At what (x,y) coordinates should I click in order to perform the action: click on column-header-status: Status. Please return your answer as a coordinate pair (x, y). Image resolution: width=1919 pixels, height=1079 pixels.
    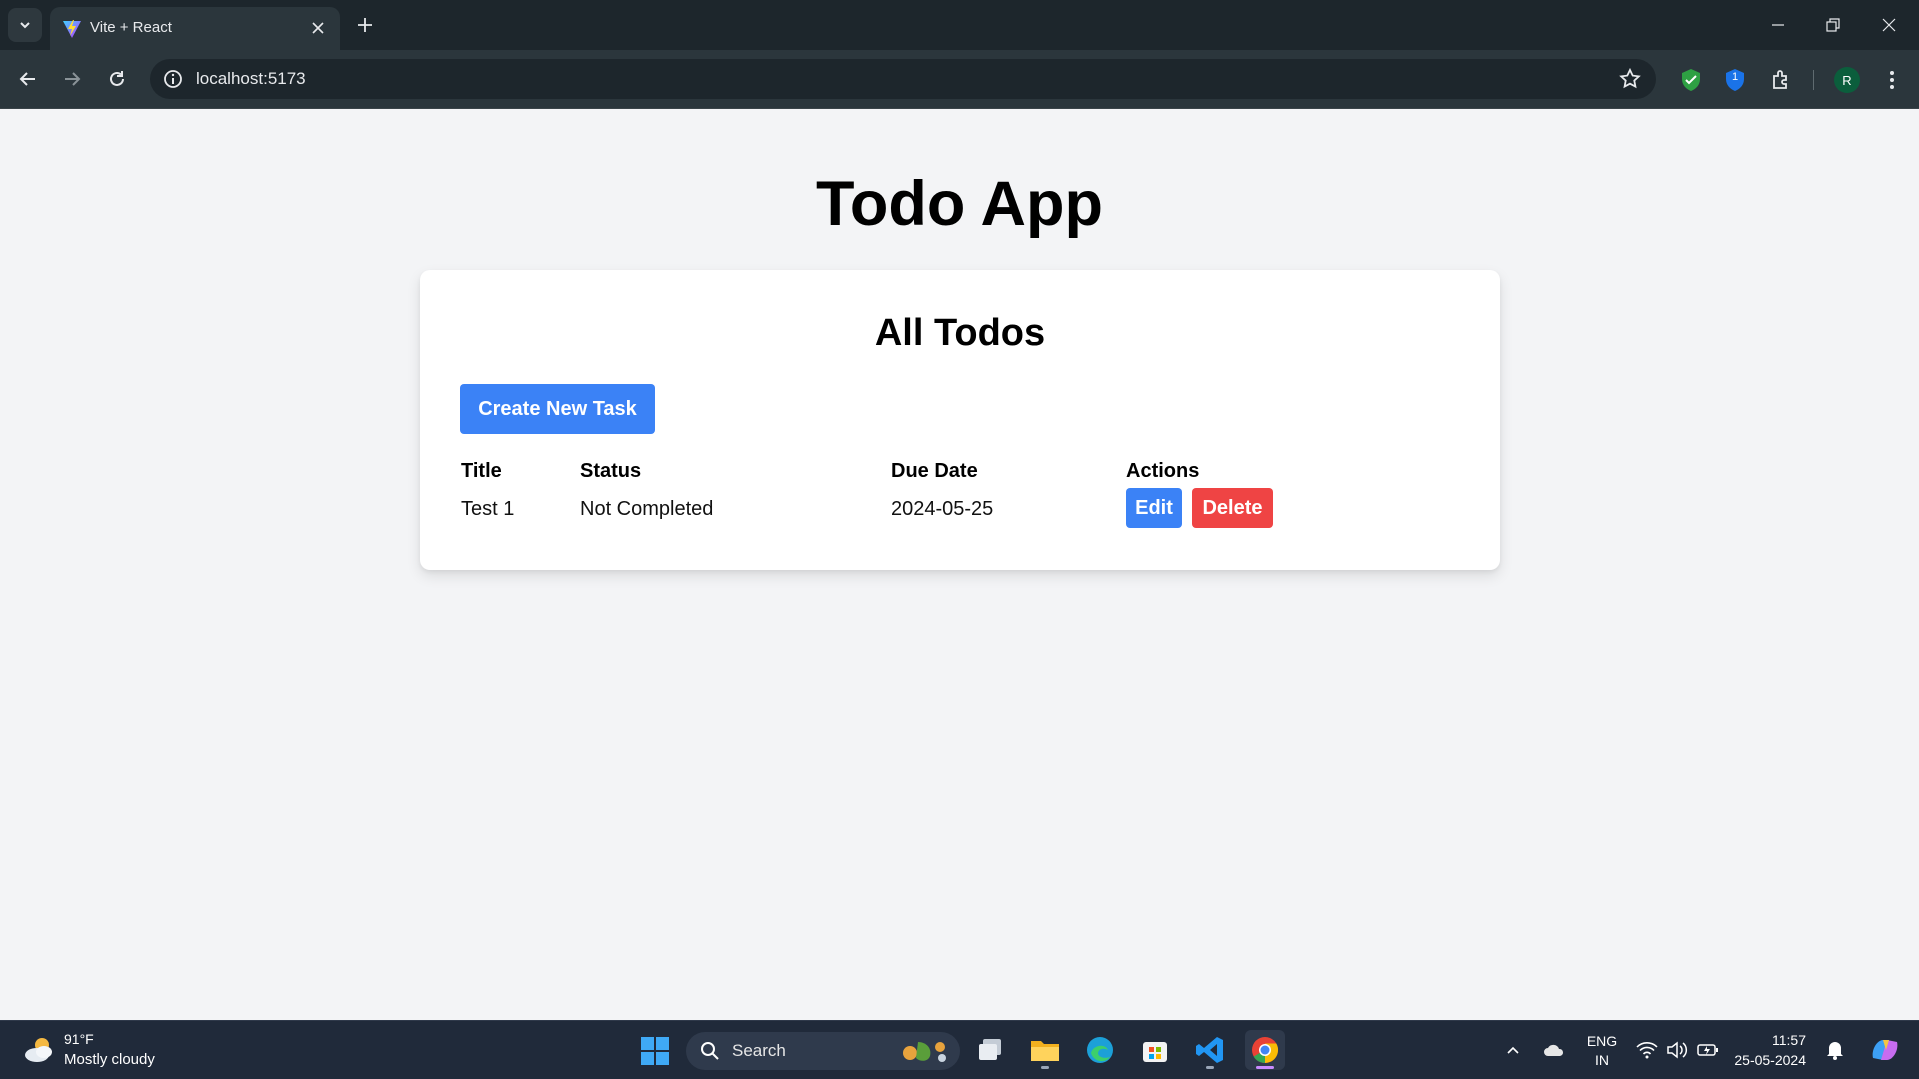
    Looking at the image, I should click on (611, 471).